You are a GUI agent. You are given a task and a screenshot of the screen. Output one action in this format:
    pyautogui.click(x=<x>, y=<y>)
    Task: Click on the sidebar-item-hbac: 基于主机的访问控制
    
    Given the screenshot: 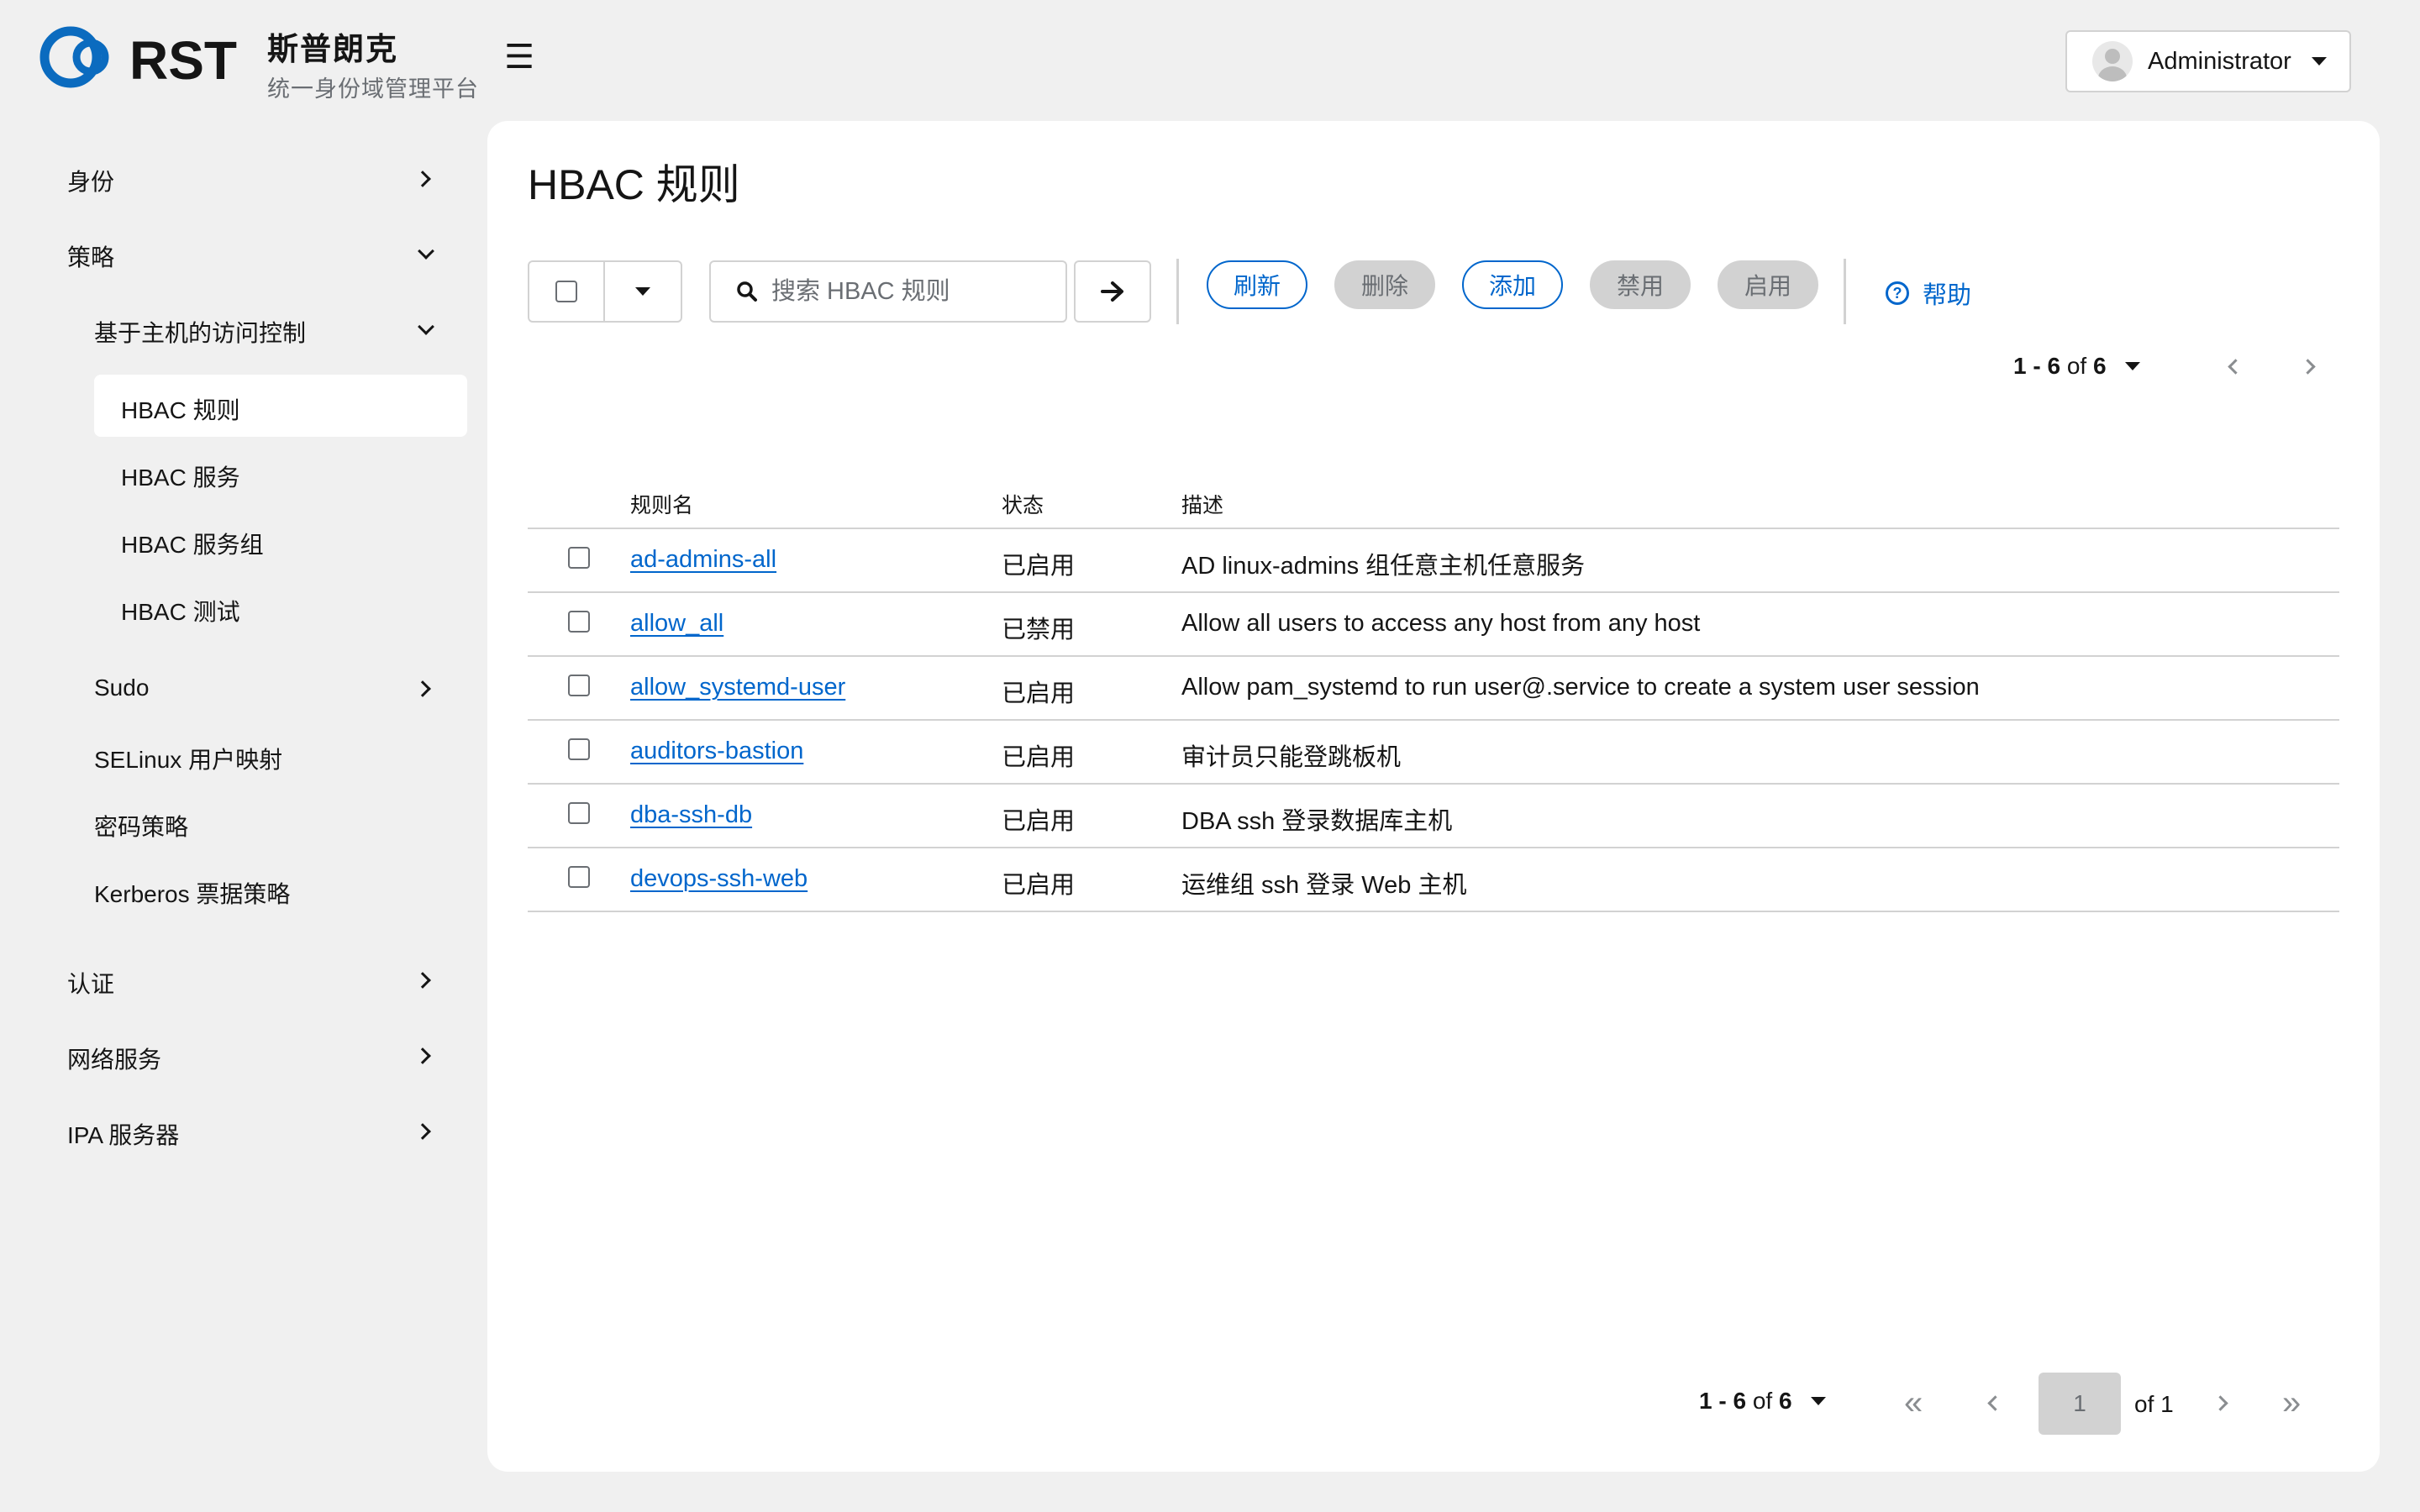 What is the action you would take?
    pyautogui.click(x=200, y=332)
    